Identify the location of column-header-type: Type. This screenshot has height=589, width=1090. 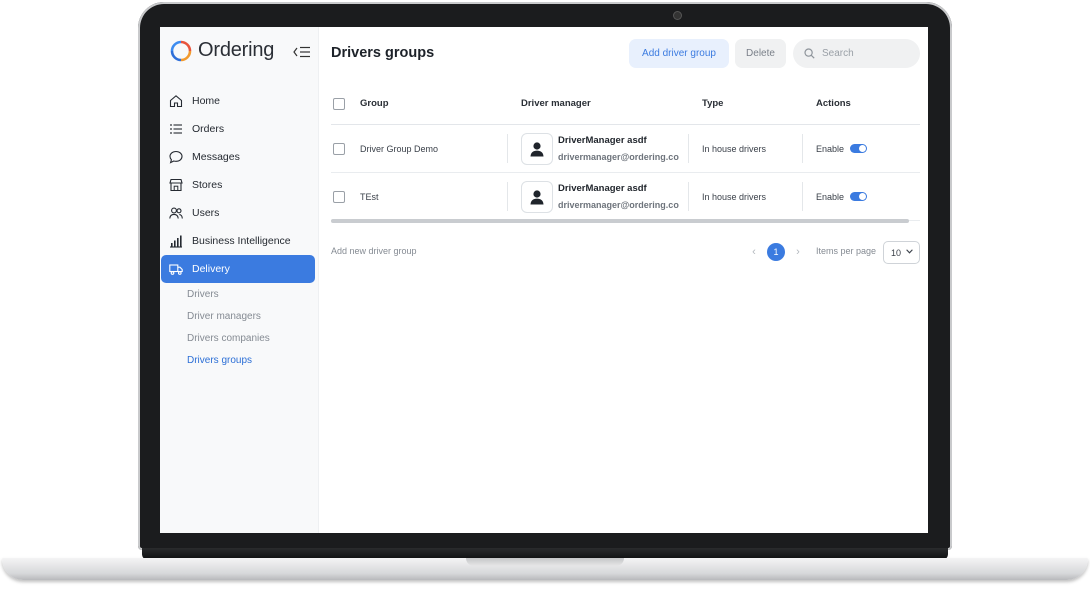
(713, 103).